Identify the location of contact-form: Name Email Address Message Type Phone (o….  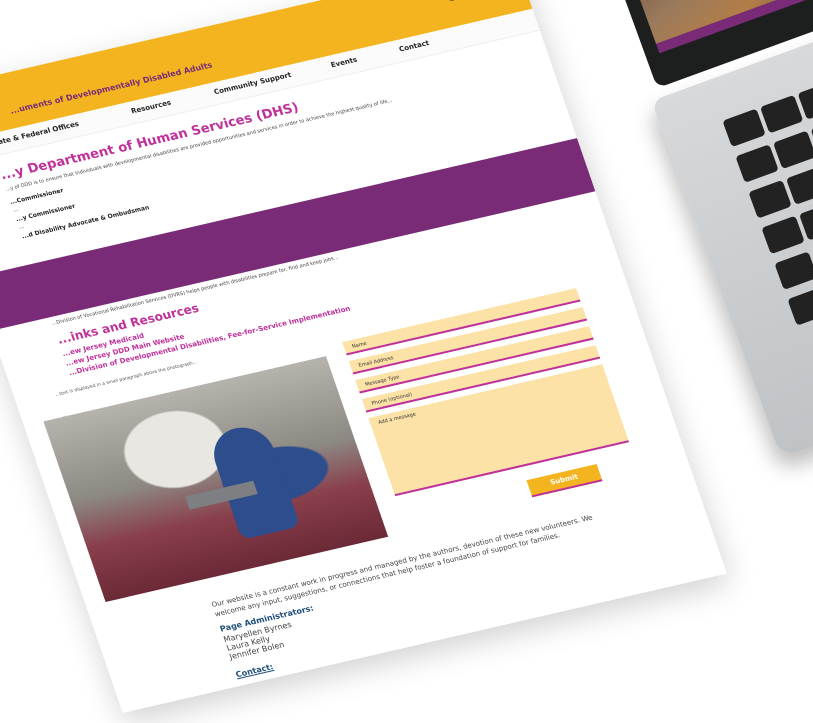
(490, 405).